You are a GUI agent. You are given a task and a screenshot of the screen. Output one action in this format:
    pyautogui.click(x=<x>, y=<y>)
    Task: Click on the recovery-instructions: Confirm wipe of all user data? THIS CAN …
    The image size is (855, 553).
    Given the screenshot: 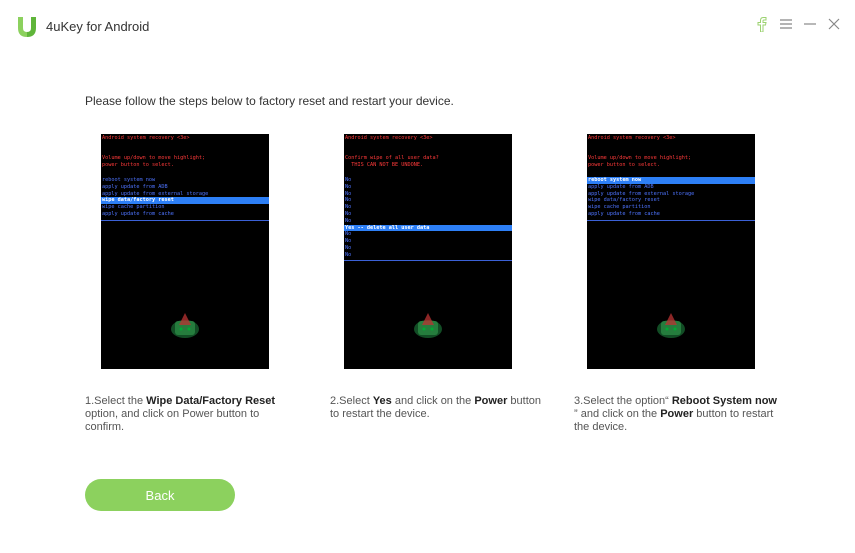 What is the action you would take?
    pyautogui.click(x=392, y=161)
    